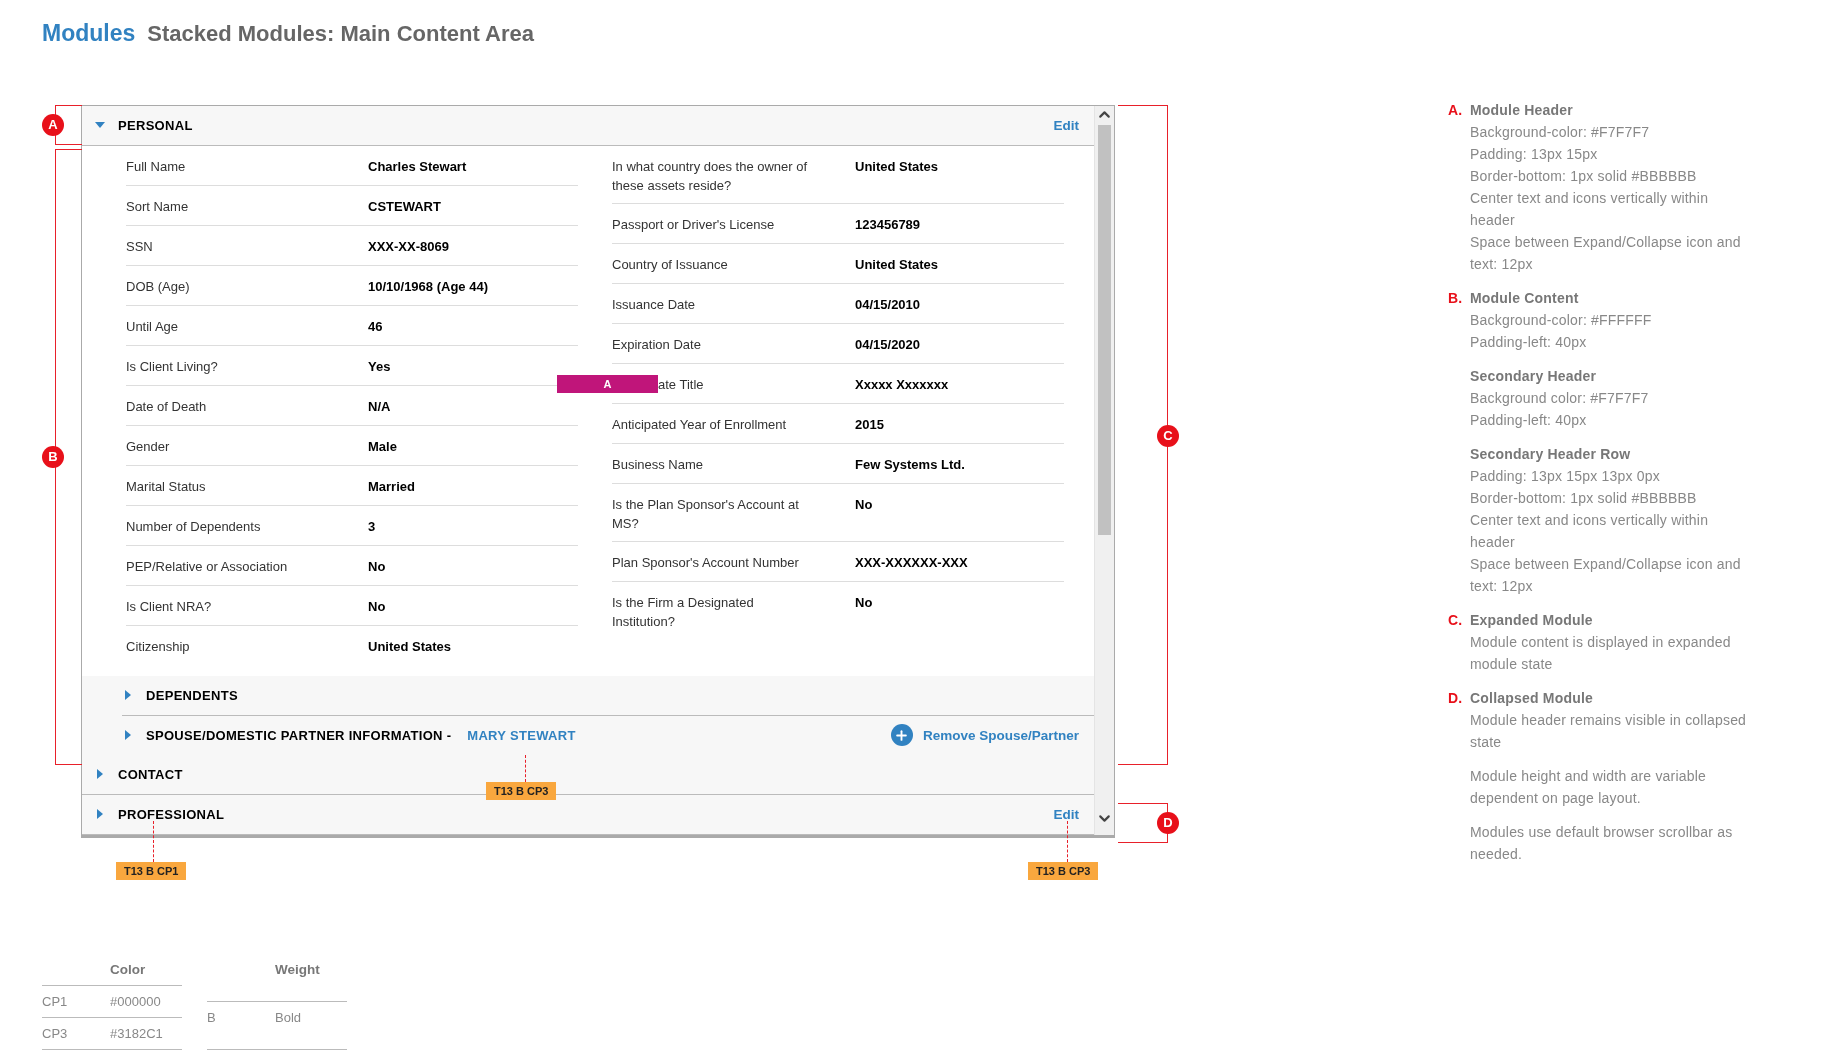 This screenshot has height=1050, width=1836. I want to click on note-letter: B., so click(1456, 298).